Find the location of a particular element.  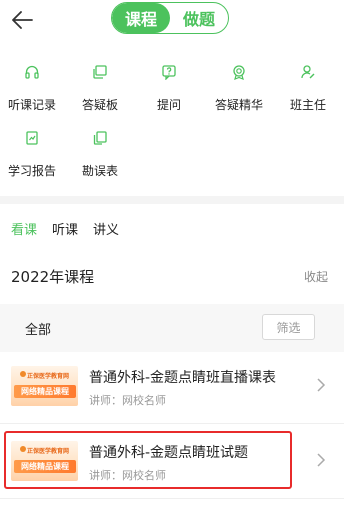

filter-button: 筛选 is located at coordinates (288, 327).